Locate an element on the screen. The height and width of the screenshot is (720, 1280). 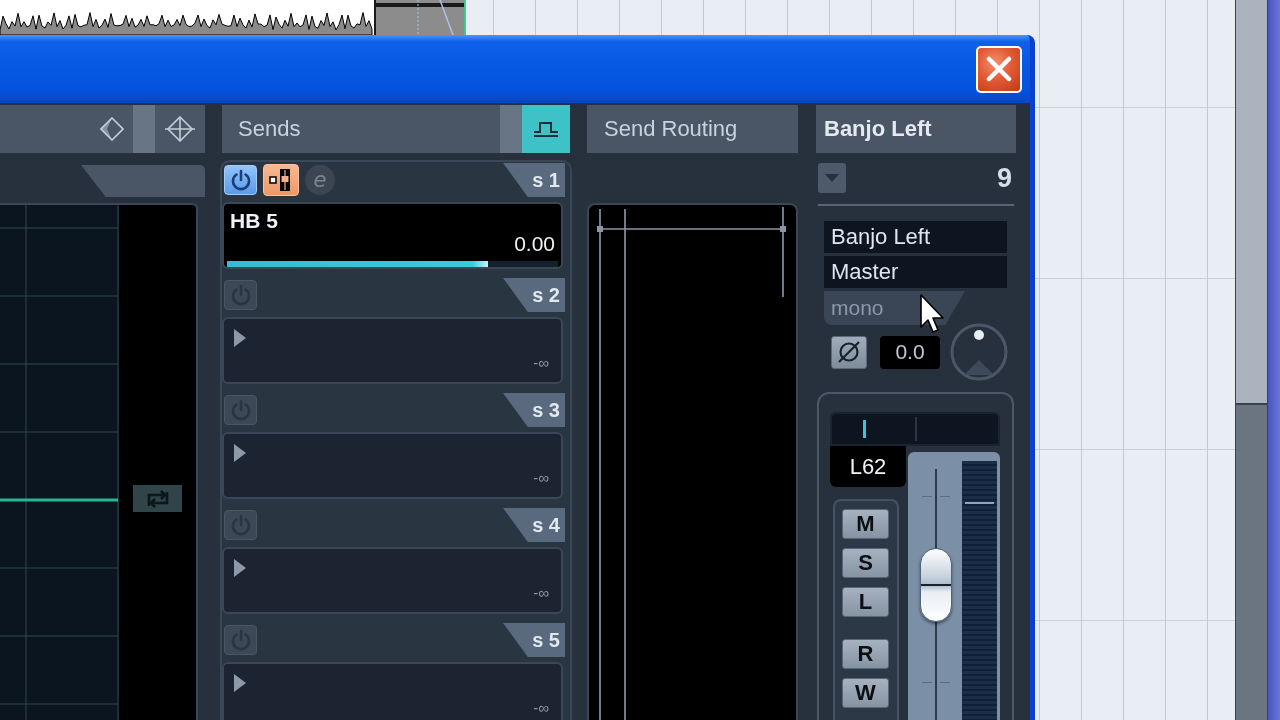
panel-title: Sends is located at coordinates (269, 129).